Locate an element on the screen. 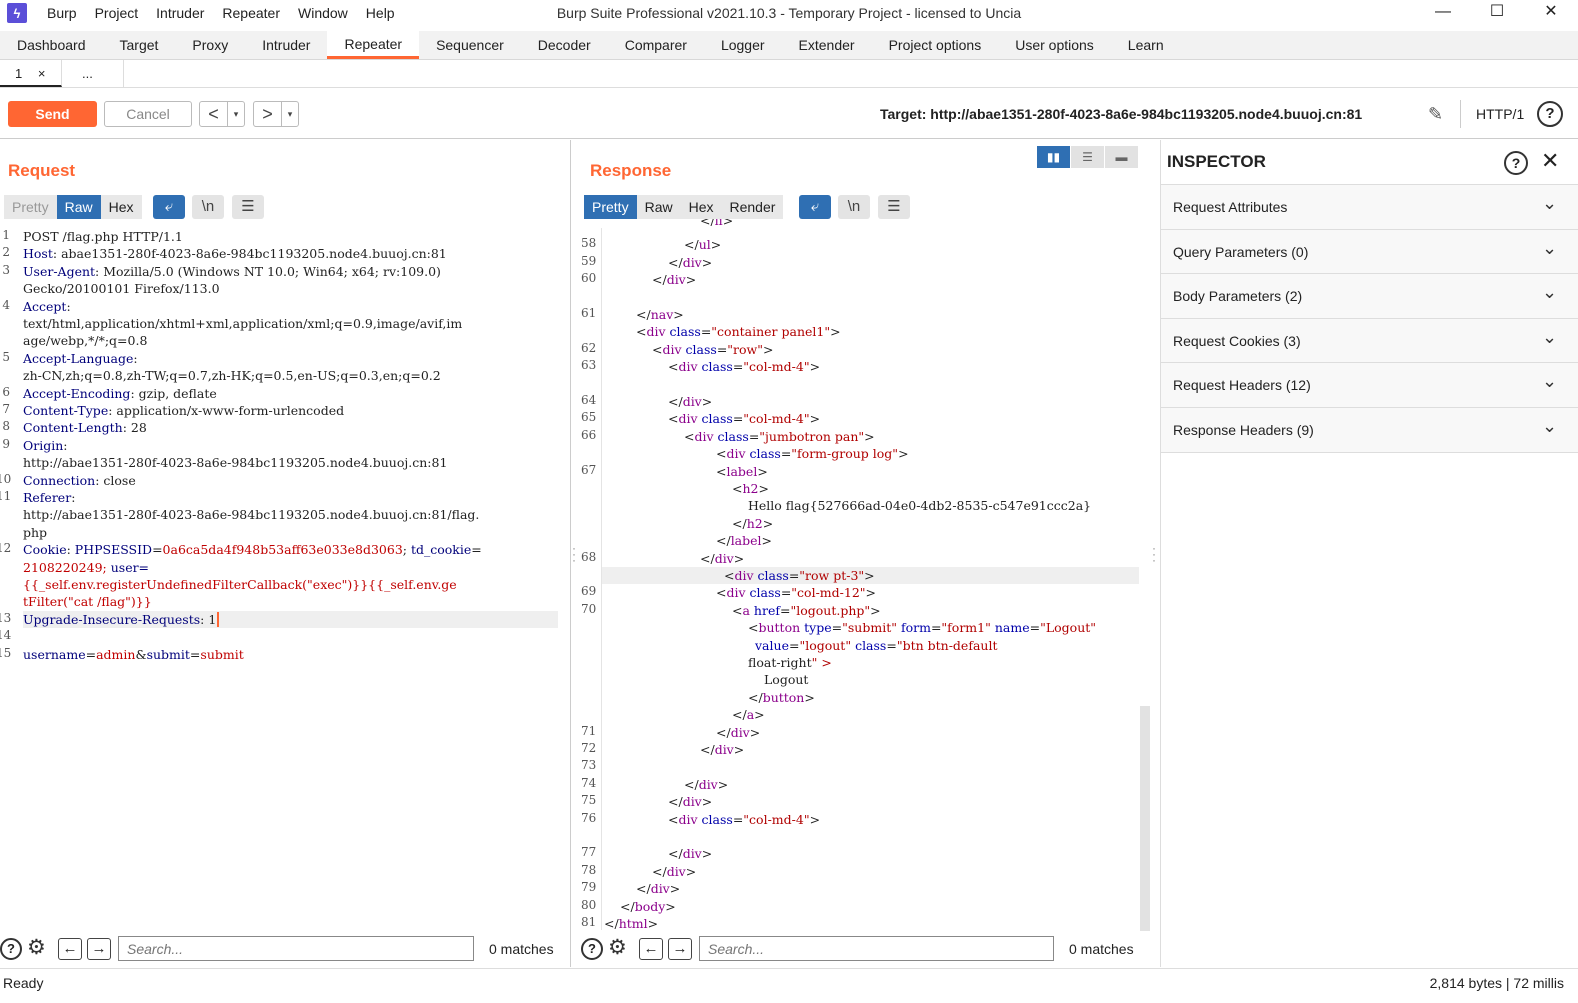 This screenshot has width=1578, height=1003. inspector-section-response-headers: Response Headers (9) ⌄ is located at coordinates (1369, 429).